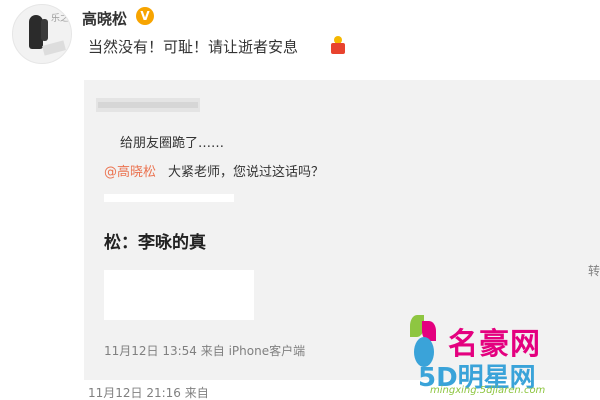  I want to click on post-text: 当然没有！可耻！请让逝者安息, so click(193, 47).